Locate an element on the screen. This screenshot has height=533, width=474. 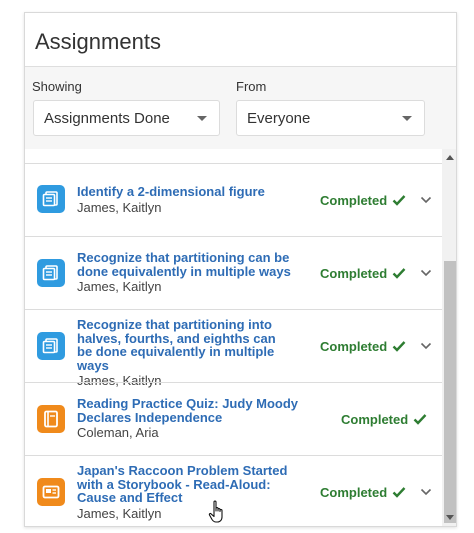
filter-bar: Showing Assignments Done From Everyone is located at coordinates (240, 108).